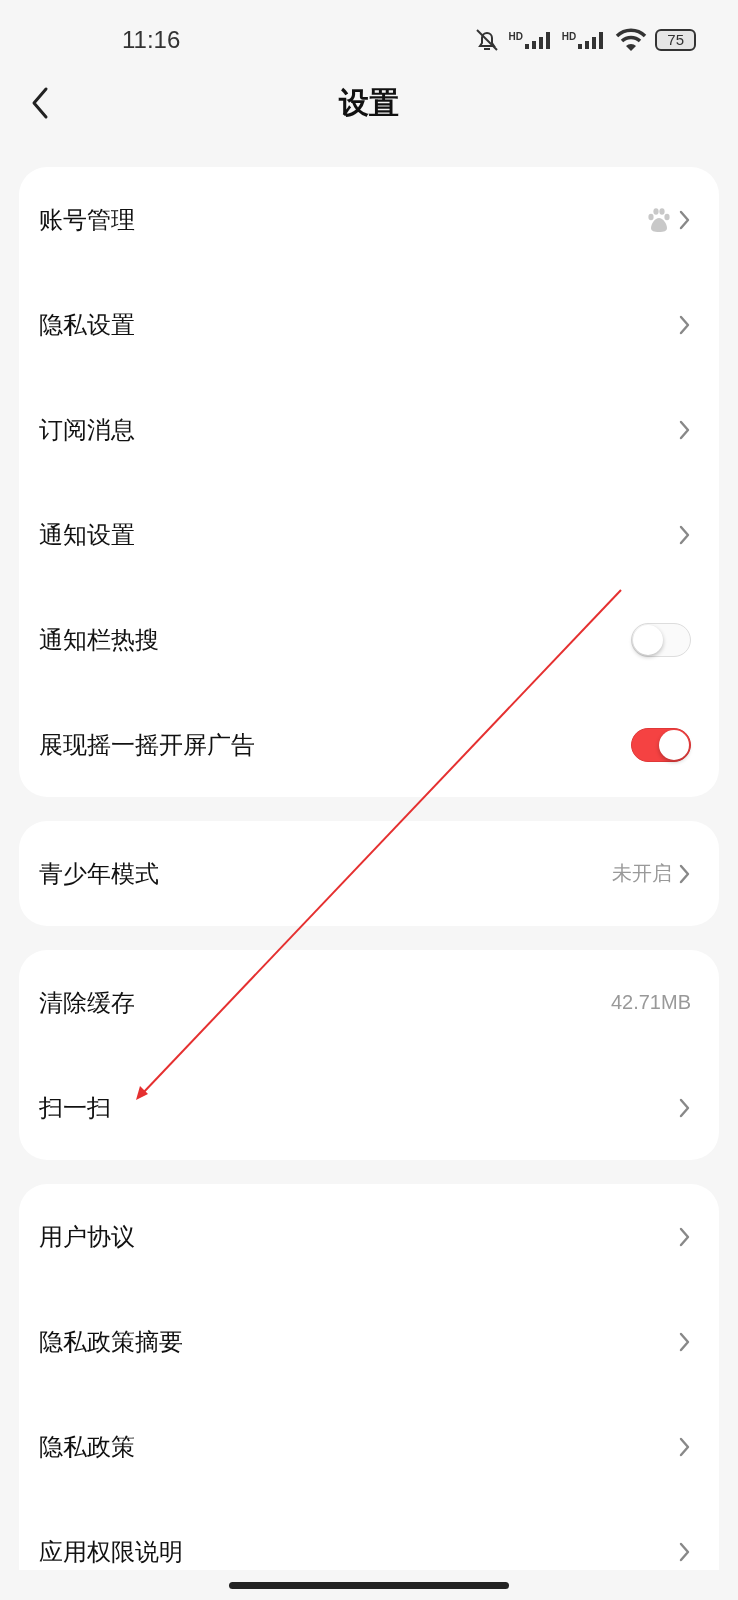 The height and width of the screenshot is (1600, 738). Describe the element at coordinates (99, 640) in the screenshot. I see `row-label: 通知栏热搜` at that location.